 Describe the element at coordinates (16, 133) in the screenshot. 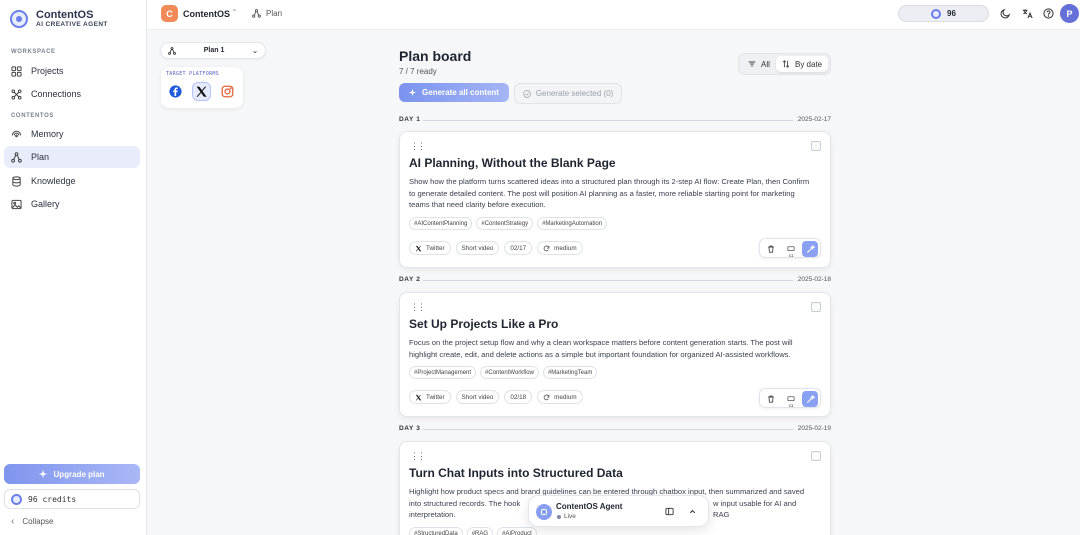

I see `memory-icon` at that location.